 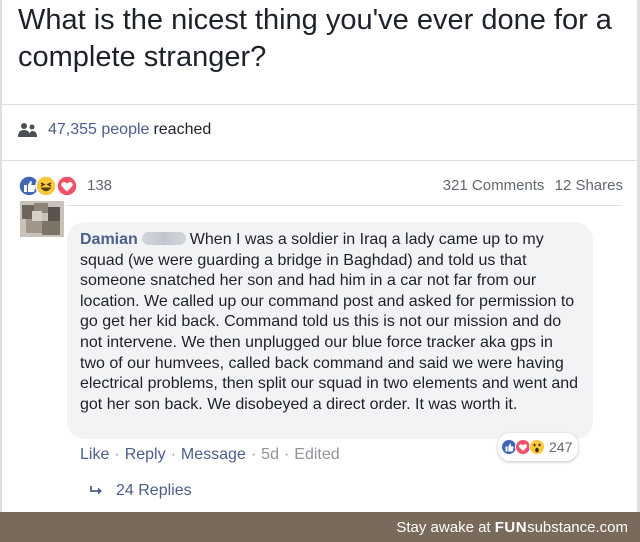 I want to click on reaction-count: 138, so click(x=99, y=185).